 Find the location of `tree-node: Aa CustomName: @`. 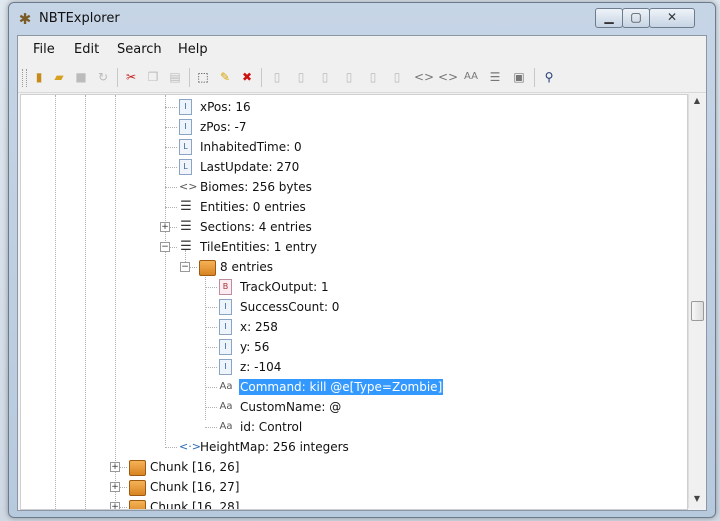

tree-node: Aa CustomName: @ is located at coordinates (439, 407).